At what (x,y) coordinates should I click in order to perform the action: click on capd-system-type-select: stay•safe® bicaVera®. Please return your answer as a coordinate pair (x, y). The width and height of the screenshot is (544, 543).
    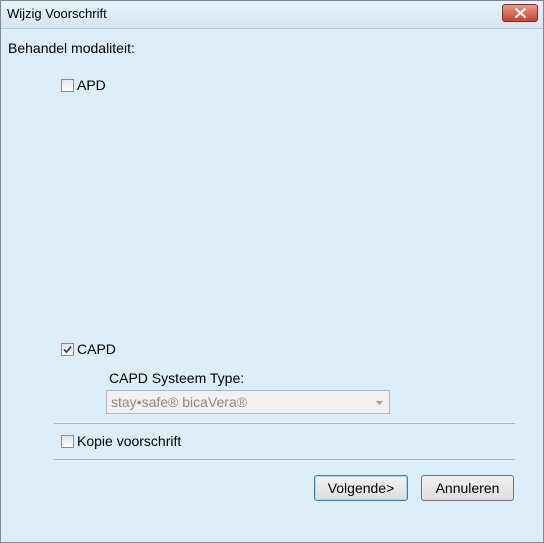
    Looking at the image, I should click on (248, 402).